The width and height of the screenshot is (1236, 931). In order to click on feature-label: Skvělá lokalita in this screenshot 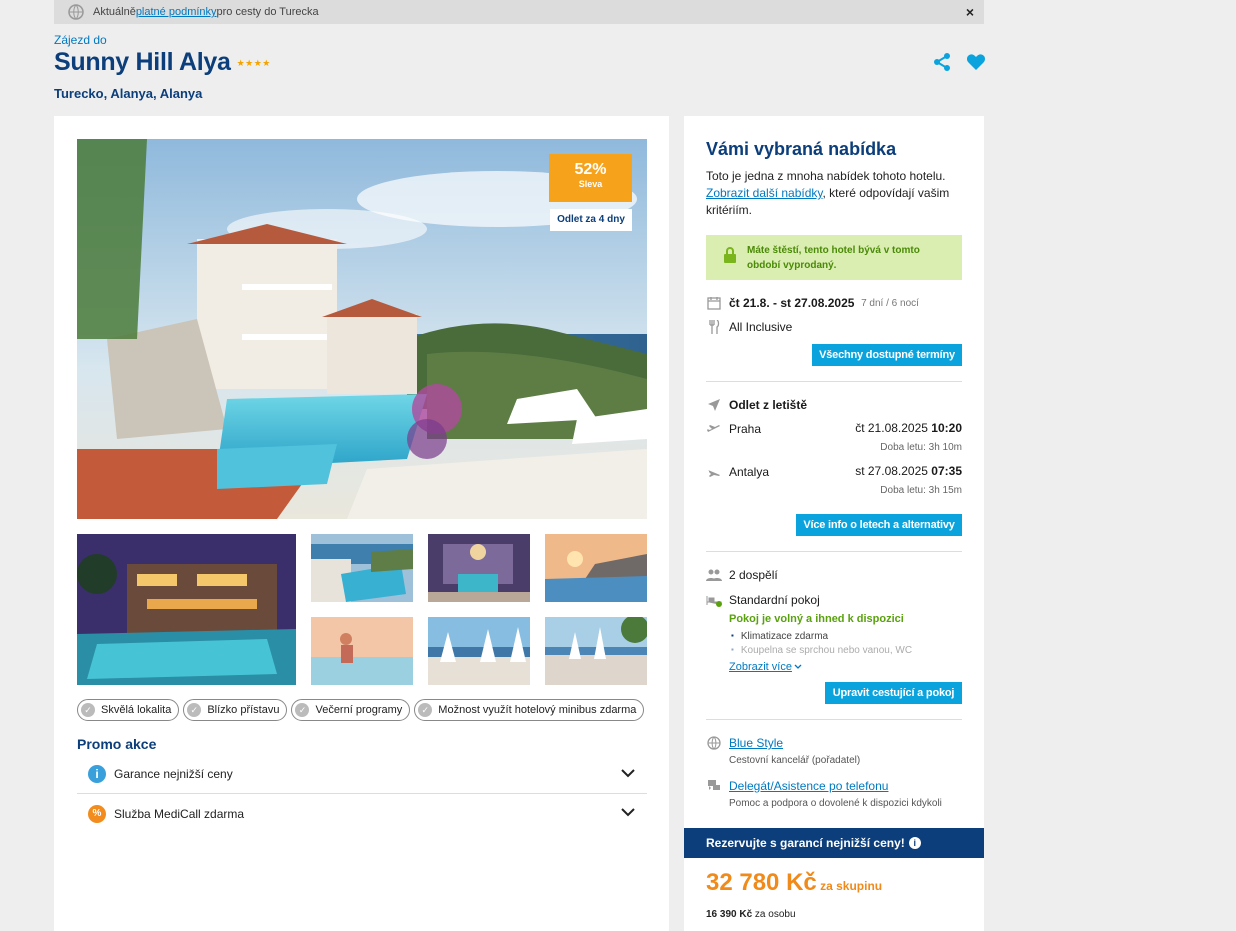, I will do `click(136, 710)`.